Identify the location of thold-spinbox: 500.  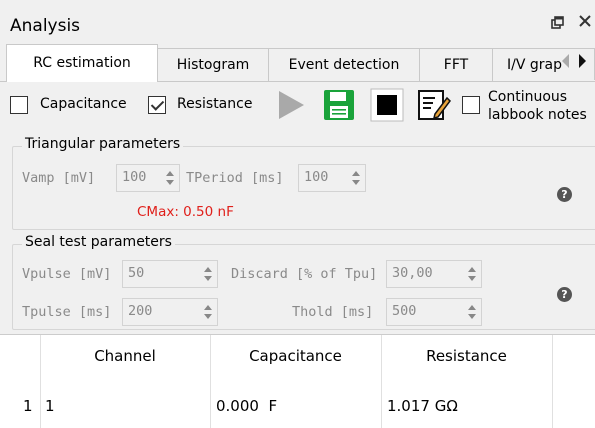
(434, 312).